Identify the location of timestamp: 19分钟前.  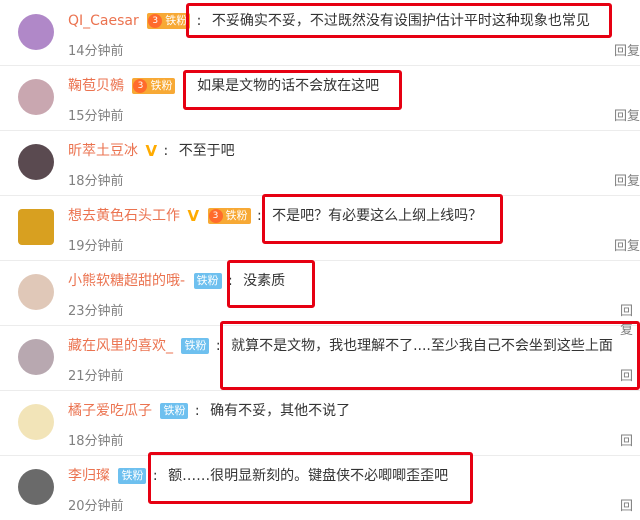
(96, 246).